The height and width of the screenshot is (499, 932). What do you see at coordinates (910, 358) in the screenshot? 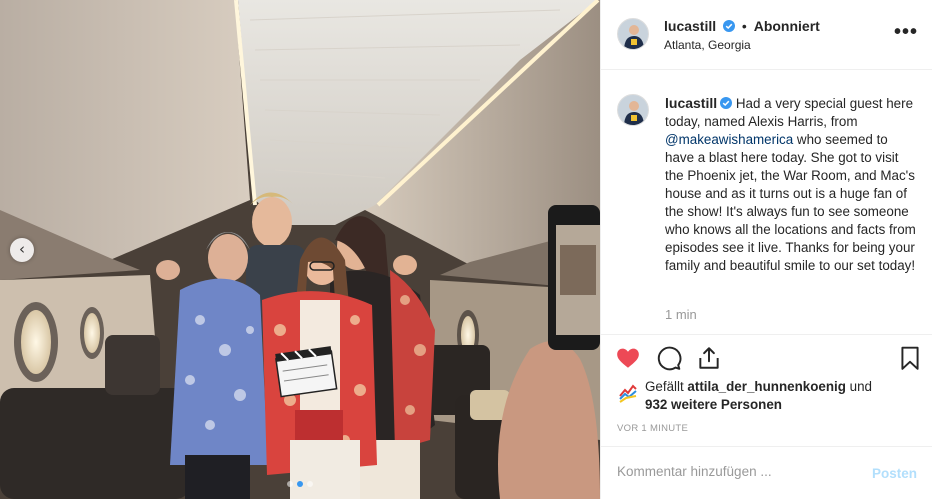
I see `bookmark-icon` at bounding box center [910, 358].